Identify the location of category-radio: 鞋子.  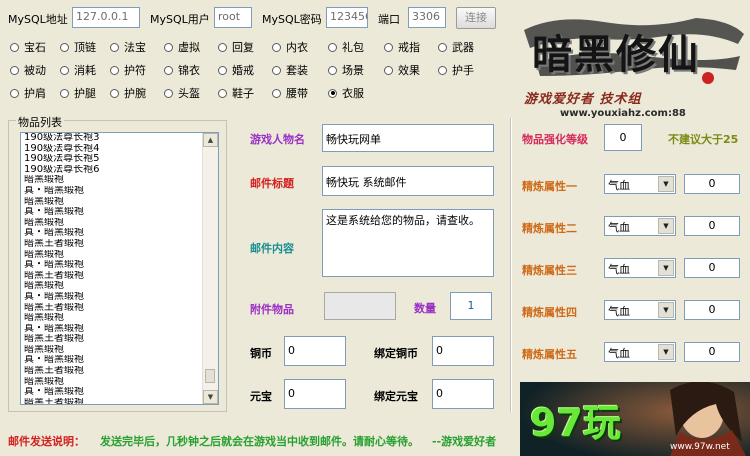
(236, 93).